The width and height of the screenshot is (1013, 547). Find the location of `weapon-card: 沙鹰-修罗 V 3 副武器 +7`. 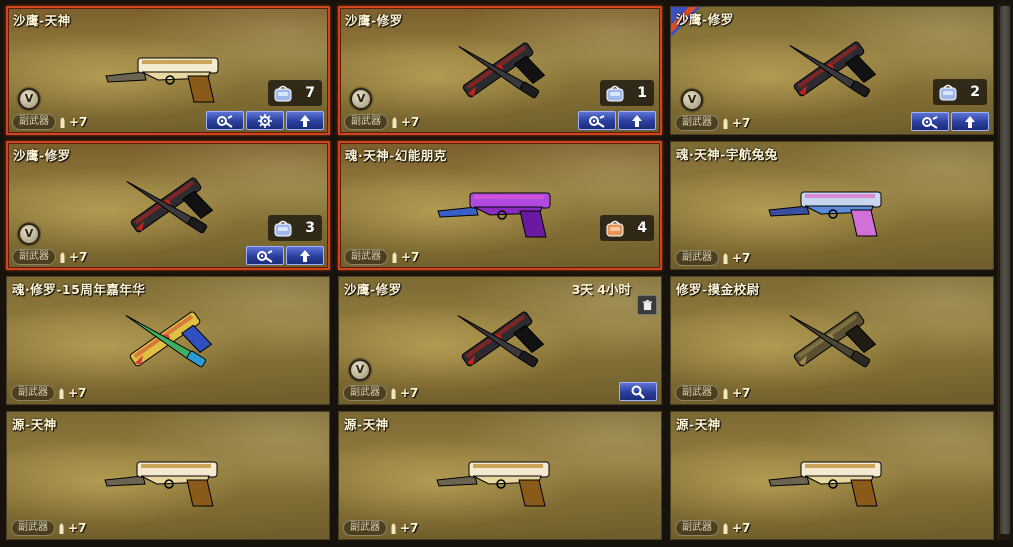

weapon-card: 沙鹰-修罗 V 3 副武器 +7 is located at coordinates (168, 205).